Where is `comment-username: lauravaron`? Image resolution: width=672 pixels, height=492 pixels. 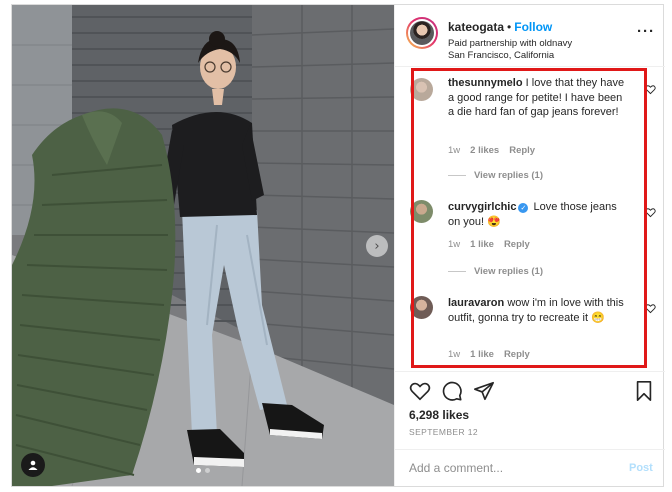 comment-username: lauravaron is located at coordinates (476, 303).